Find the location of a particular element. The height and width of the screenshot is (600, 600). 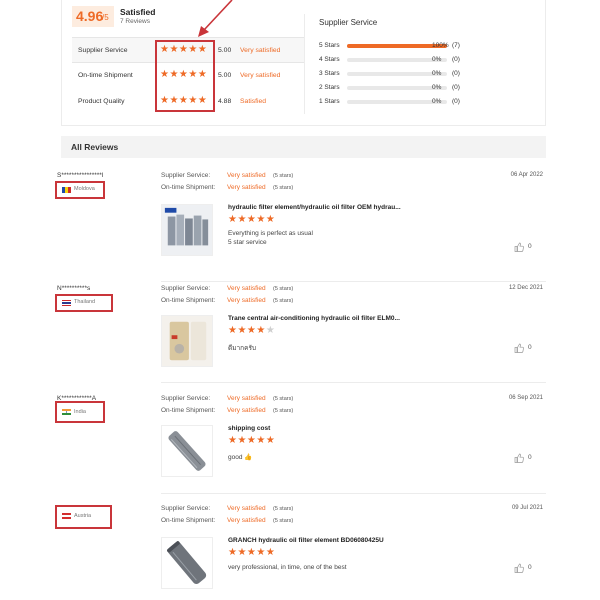

distribution-label: 1 Stars is located at coordinates (329, 101).